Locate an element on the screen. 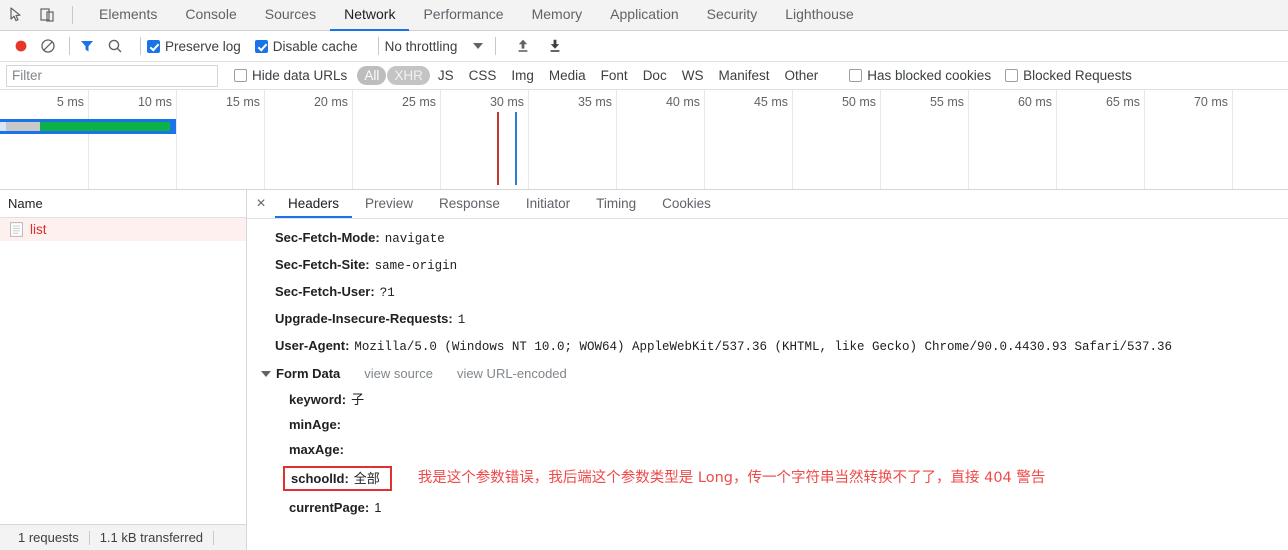 The height and width of the screenshot is (550, 1288). tab-timing: Timing is located at coordinates (616, 204).